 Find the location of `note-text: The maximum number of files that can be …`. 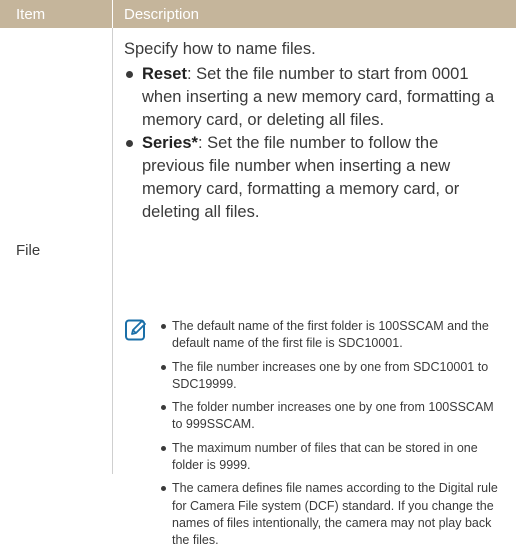

note-text: The maximum number of files that can be … is located at coordinates (325, 456).